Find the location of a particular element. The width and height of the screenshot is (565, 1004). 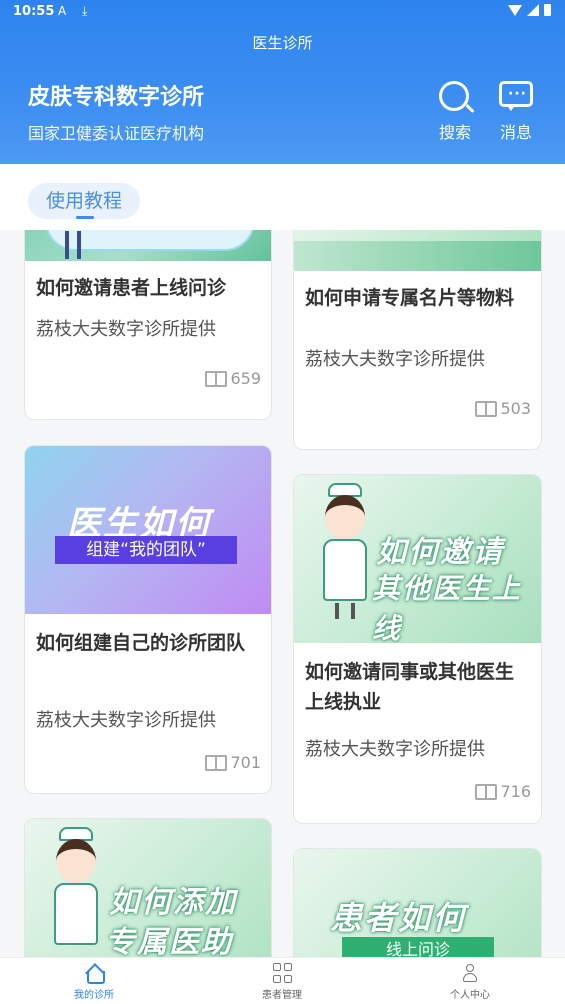

card-thumbnail: 如何邀请 其他医生上线 is located at coordinates (417, 559).